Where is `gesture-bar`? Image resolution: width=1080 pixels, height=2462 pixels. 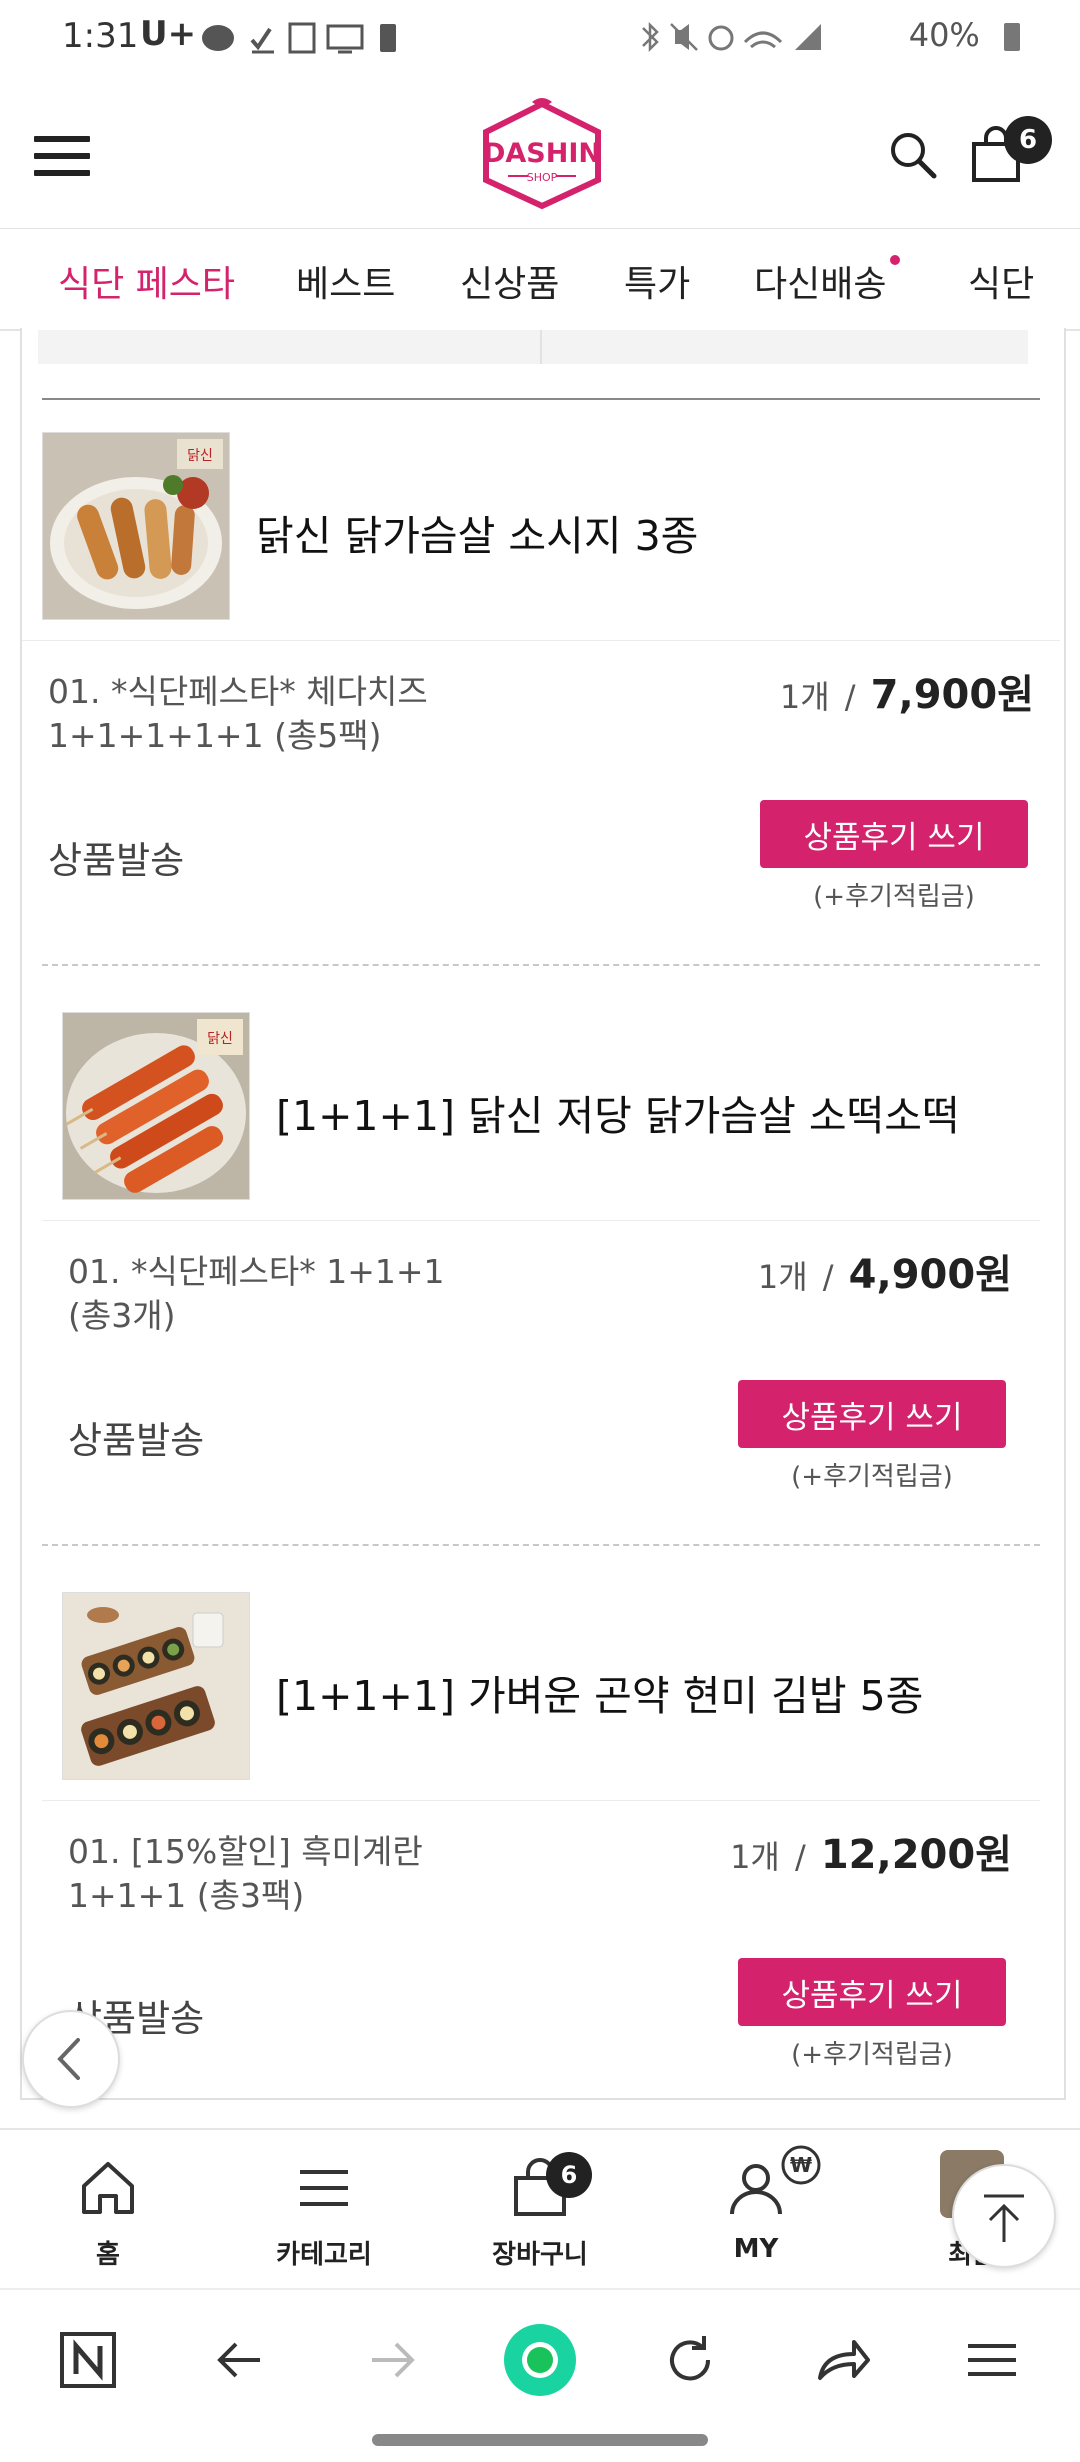 gesture-bar is located at coordinates (540, 2440).